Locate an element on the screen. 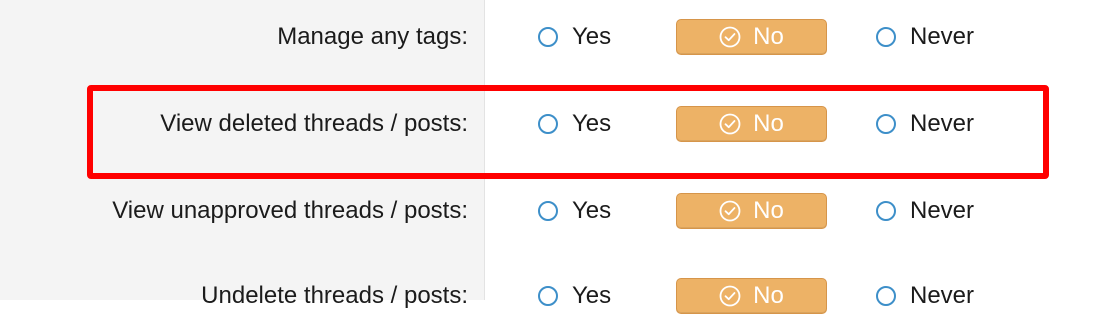 This screenshot has width=1117, height=316. permission-row-undelete: Undelete threads / posts: Yes No Never is located at coordinates (558, 296).